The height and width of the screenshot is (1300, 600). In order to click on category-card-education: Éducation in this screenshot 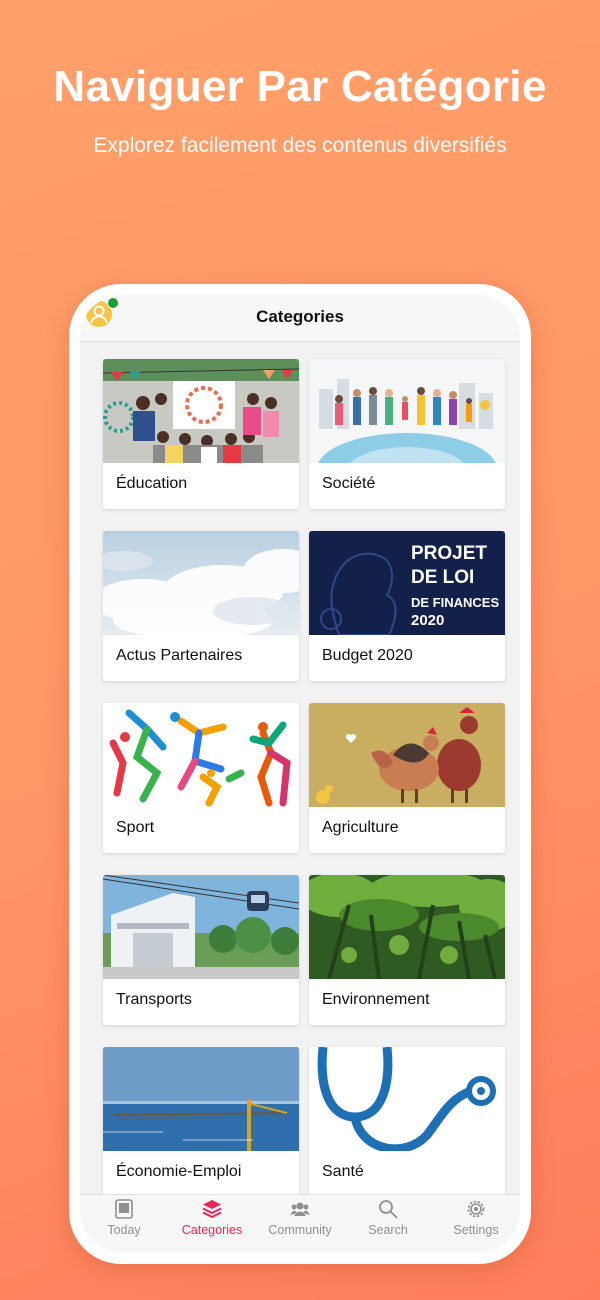, I will do `click(201, 434)`.